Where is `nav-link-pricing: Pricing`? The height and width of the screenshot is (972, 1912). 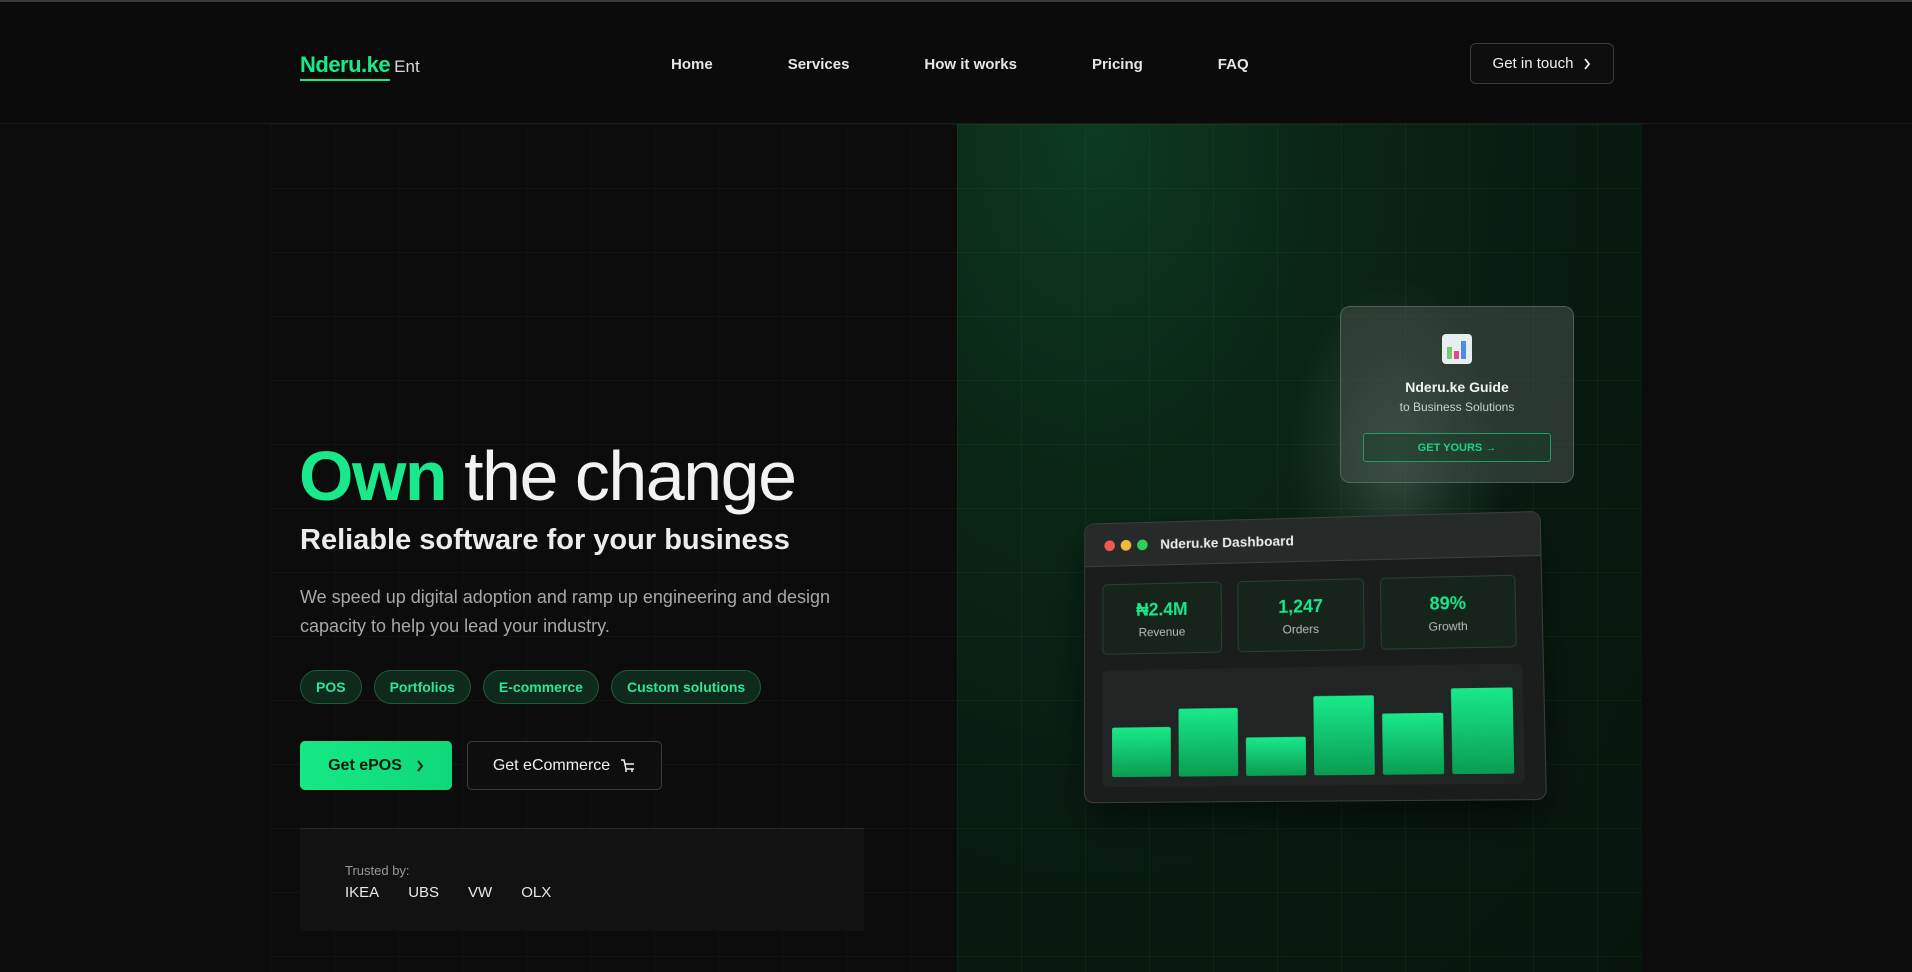 nav-link-pricing: Pricing is located at coordinates (1117, 64).